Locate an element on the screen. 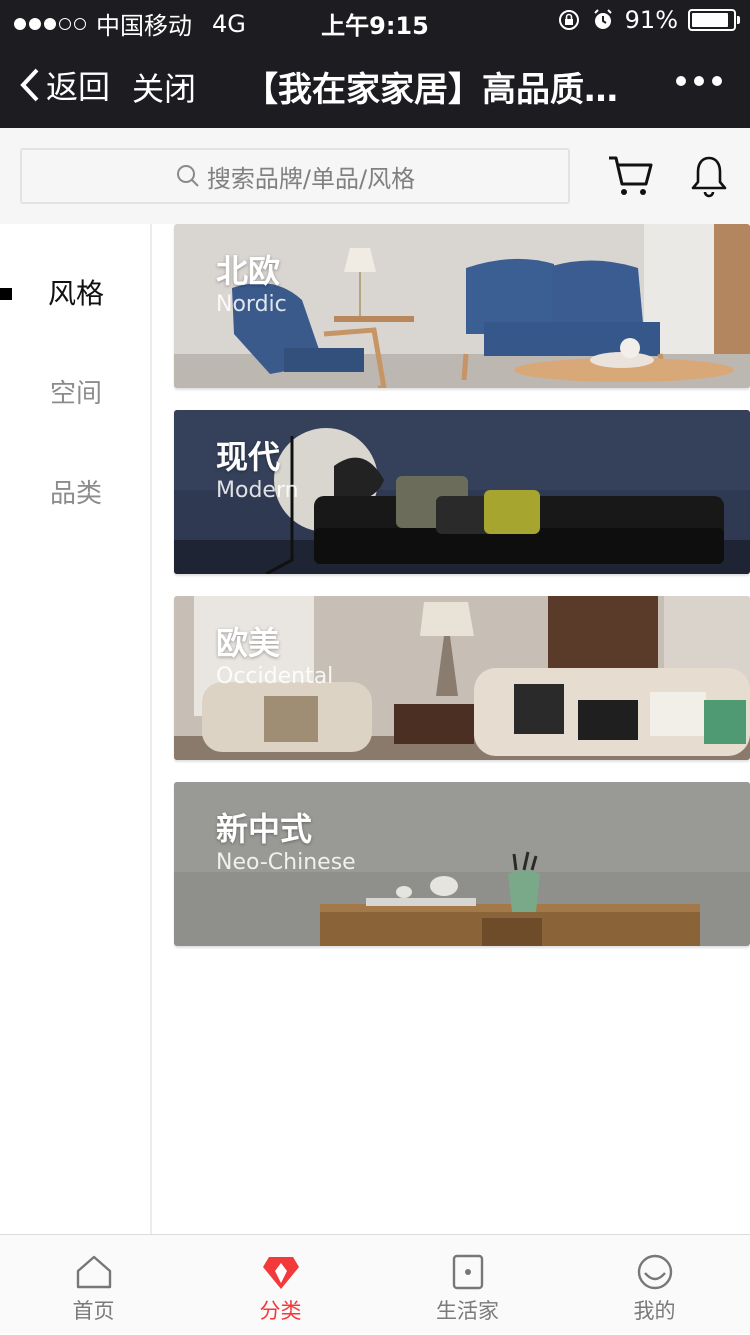 The height and width of the screenshot is (1335, 750). tab-bar: 首页 分类 生活家 我的 is located at coordinates (375, 1284).